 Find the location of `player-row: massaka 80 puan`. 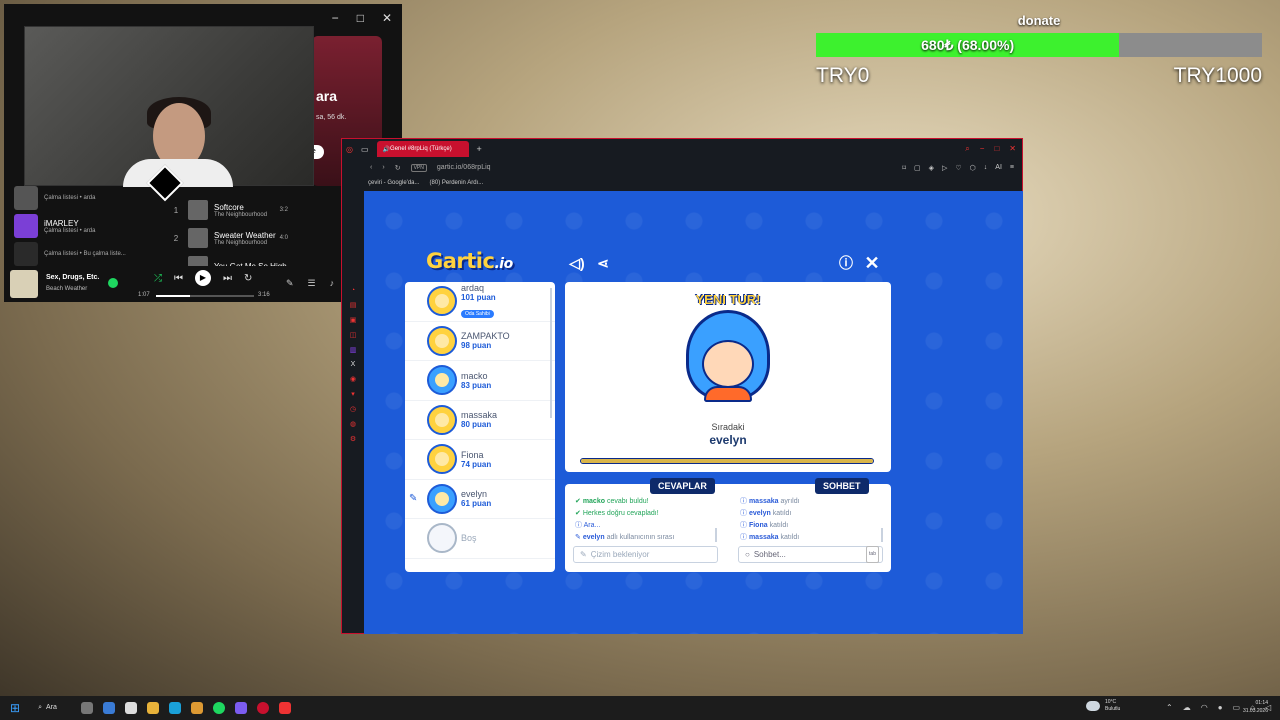

player-row: massaka 80 puan is located at coordinates (480, 420).